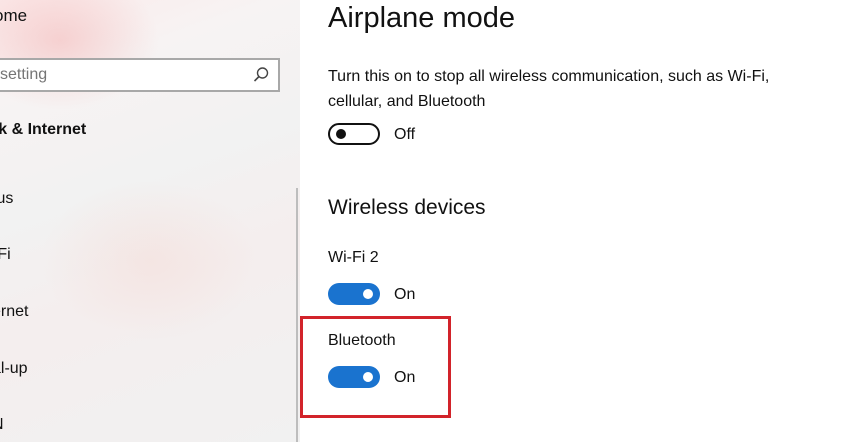  Describe the element at coordinates (362, 340) in the screenshot. I see `bluetooth-device-label: Bluetooth` at that location.